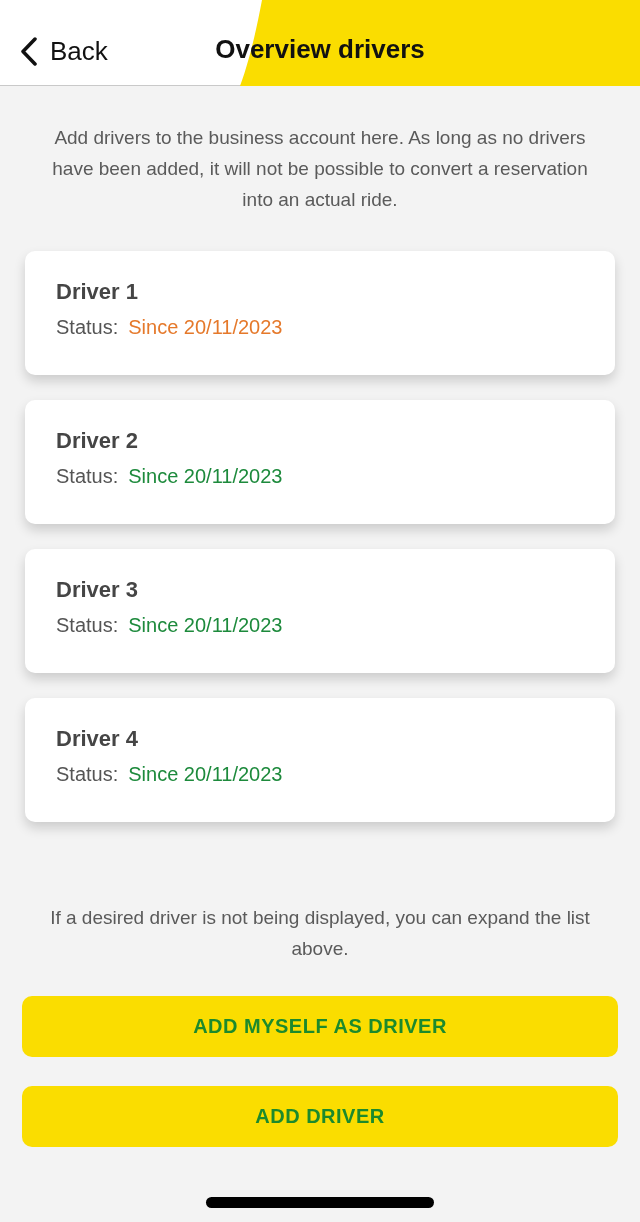 The height and width of the screenshot is (1222, 640). What do you see at coordinates (320, 760) in the screenshot?
I see `driver-card: Driver 4 Status: Since 20/11/2023` at bounding box center [320, 760].